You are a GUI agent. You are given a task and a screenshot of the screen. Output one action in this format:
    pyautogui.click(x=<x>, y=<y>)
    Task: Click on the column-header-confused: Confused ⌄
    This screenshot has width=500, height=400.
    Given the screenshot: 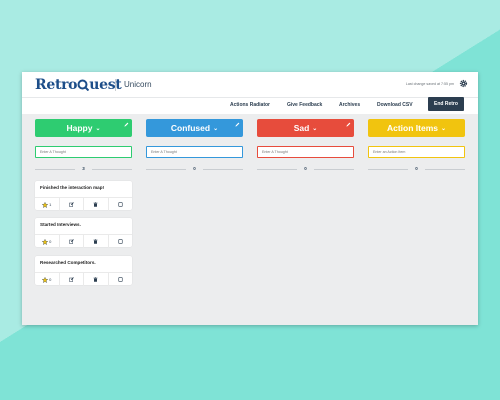 What is the action you would take?
    pyautogui.click(x=194, y=128)
    